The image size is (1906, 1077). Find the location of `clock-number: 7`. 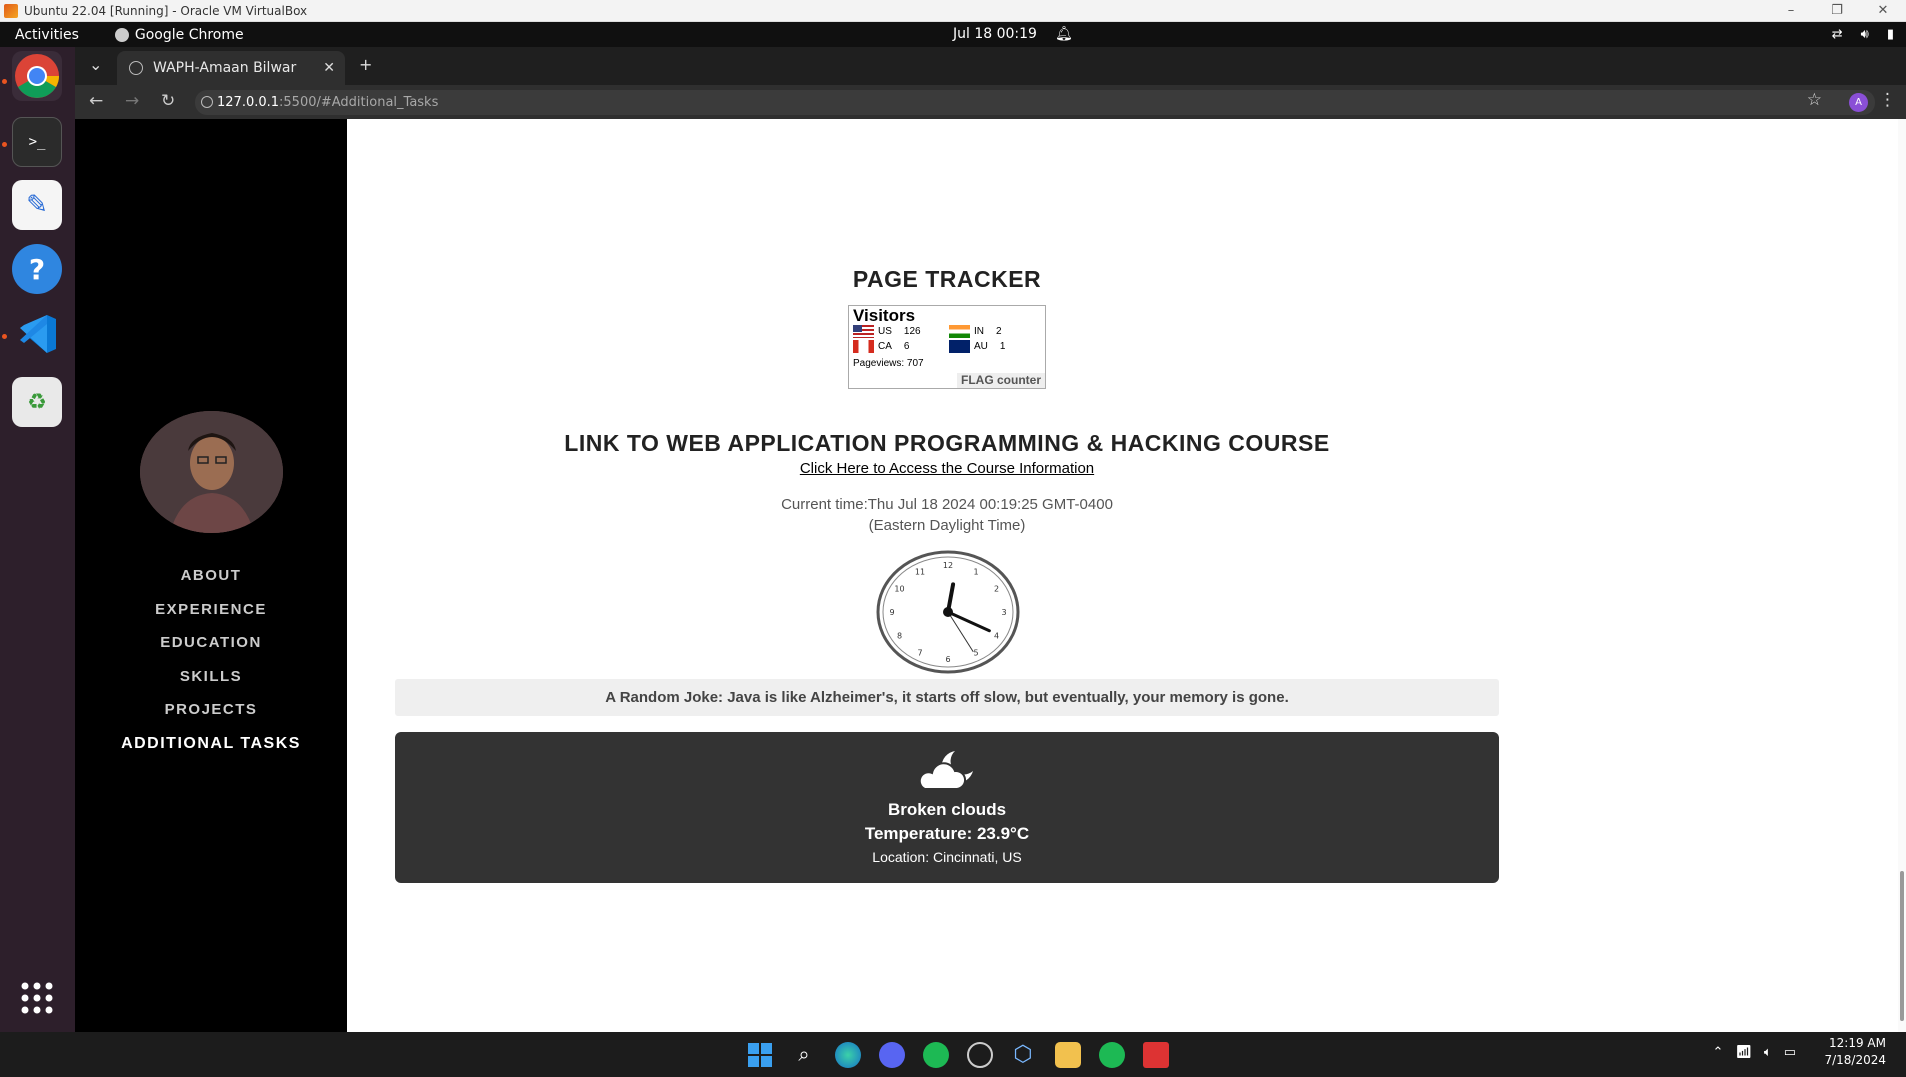

clock-number: 7 is located at coordinates (919, 653).